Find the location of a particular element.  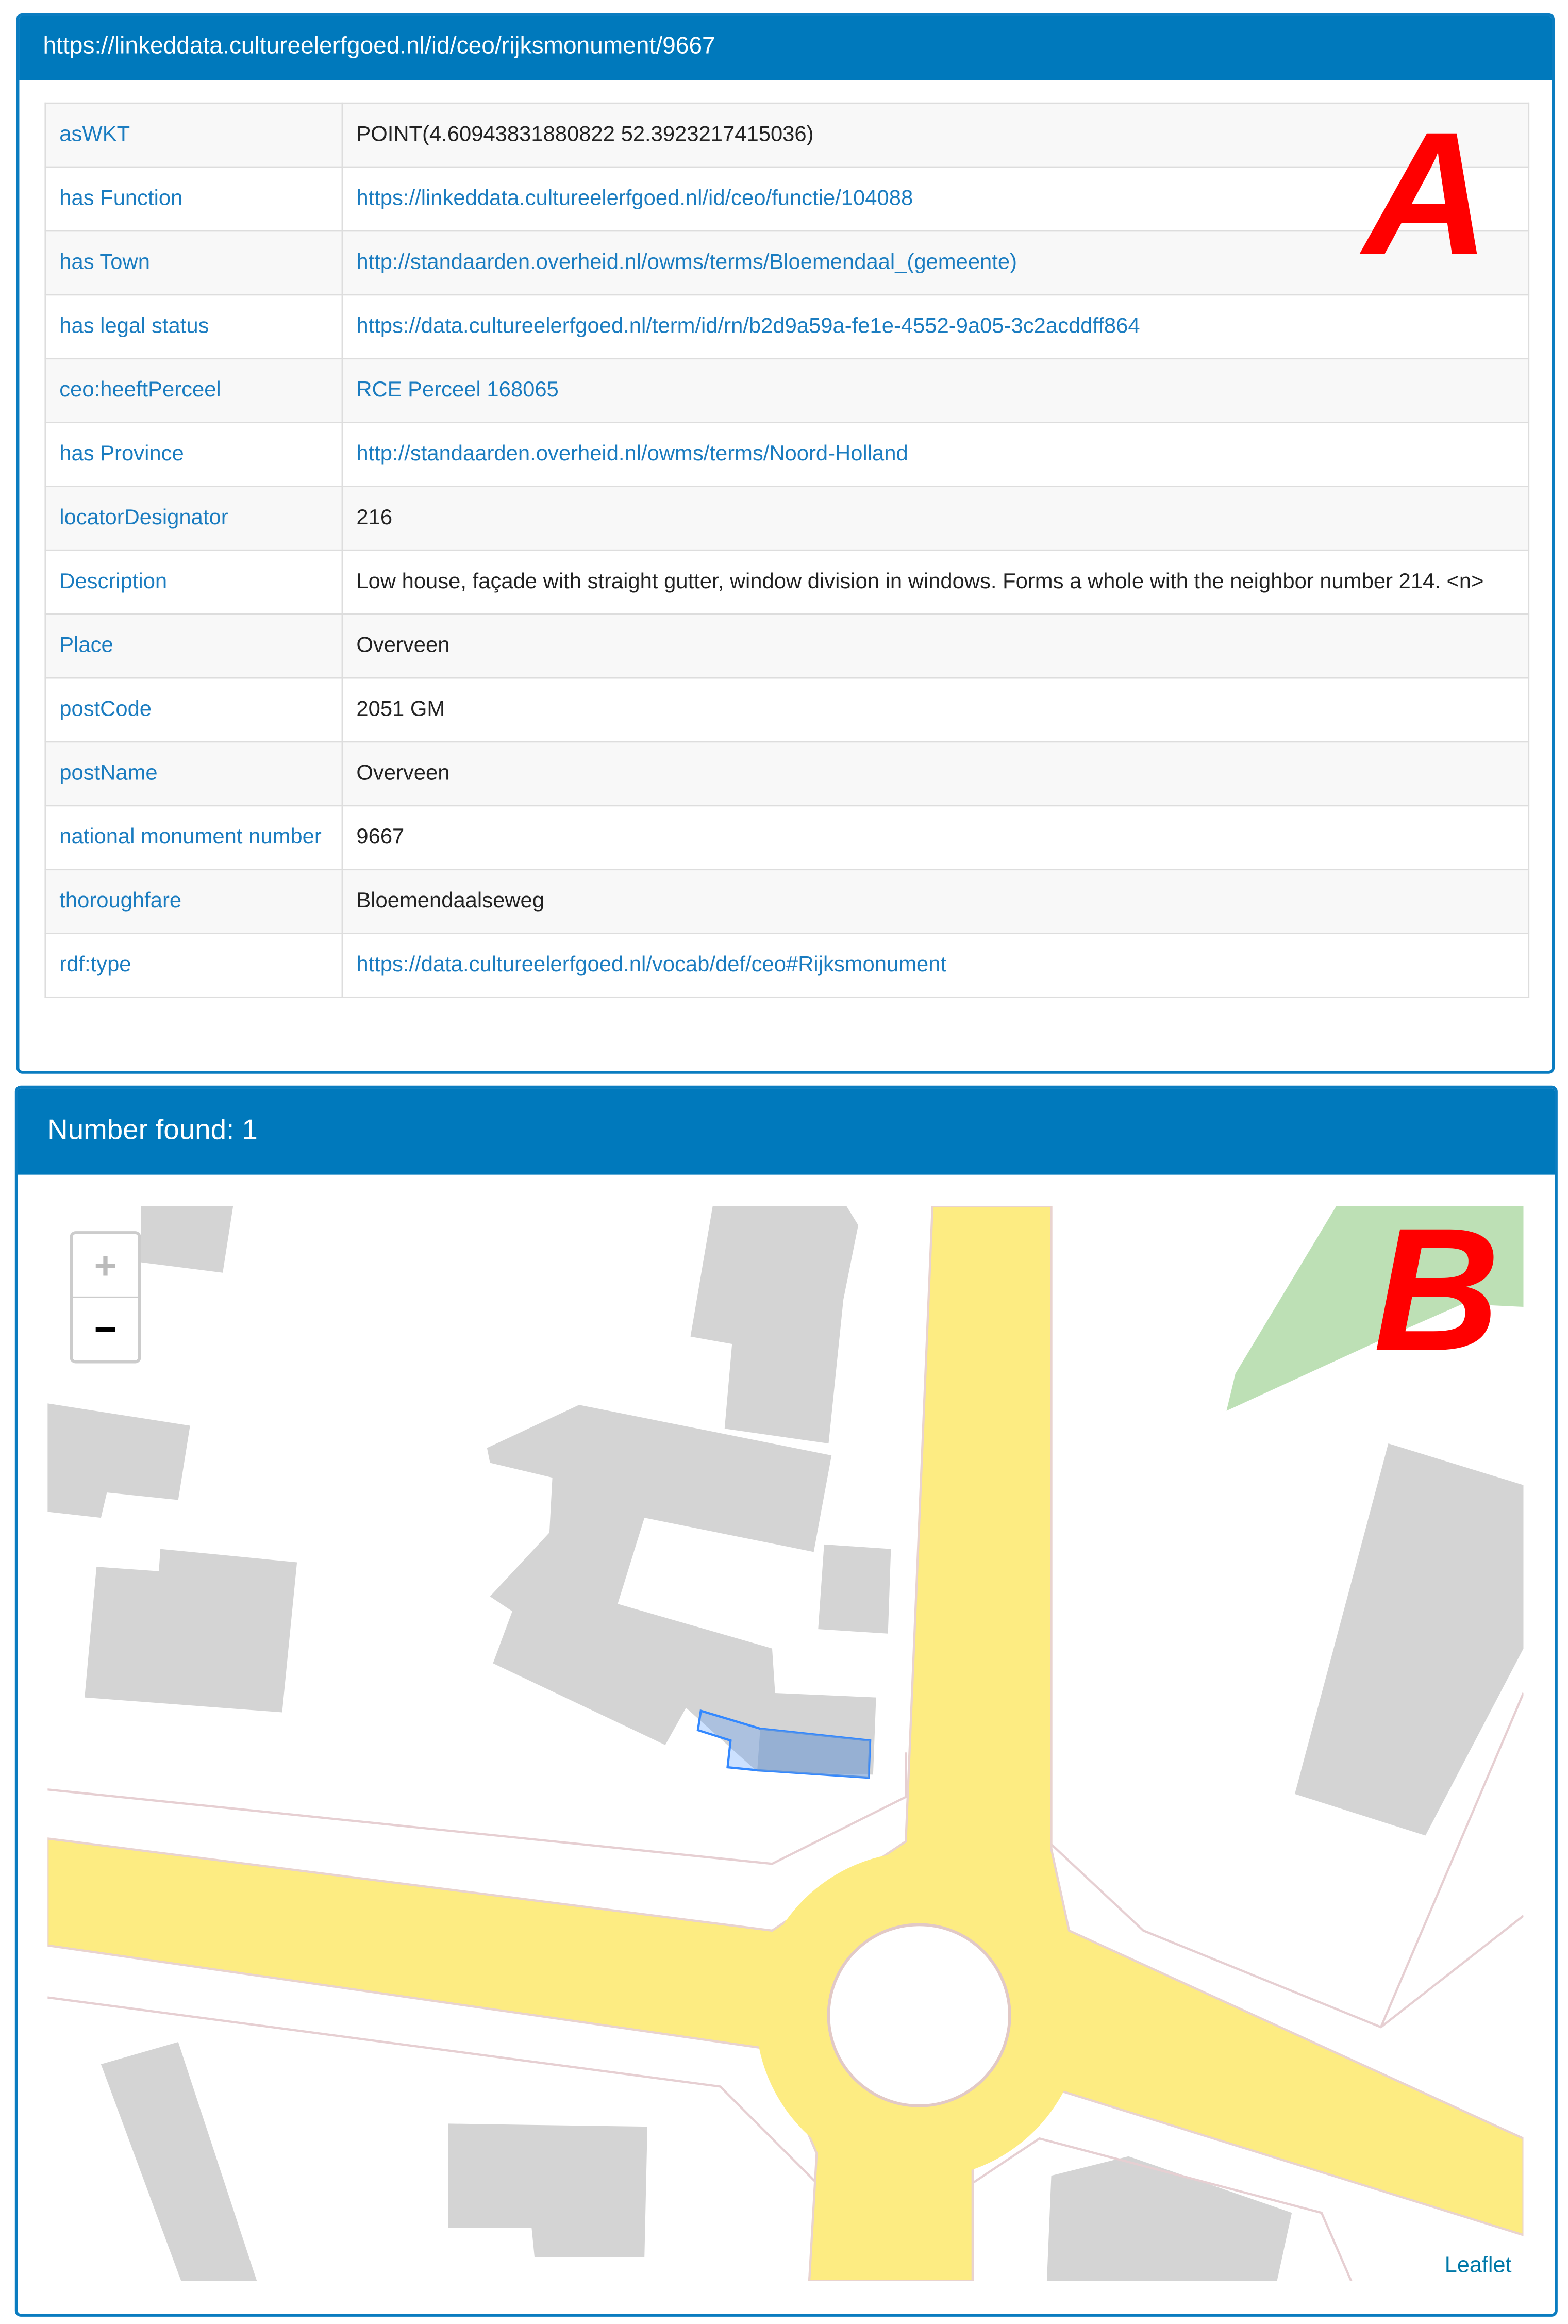

property-value: 216 is located at coordinates (375, 518).